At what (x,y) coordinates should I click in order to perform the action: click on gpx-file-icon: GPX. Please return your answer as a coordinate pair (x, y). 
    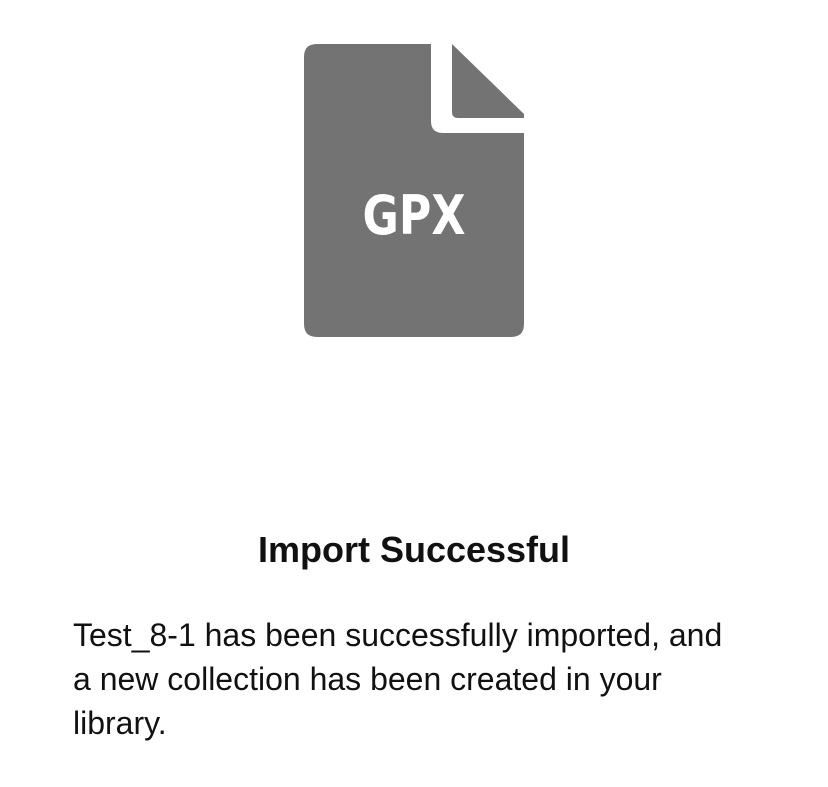
    Looking at the image, I should click on (414, 190).